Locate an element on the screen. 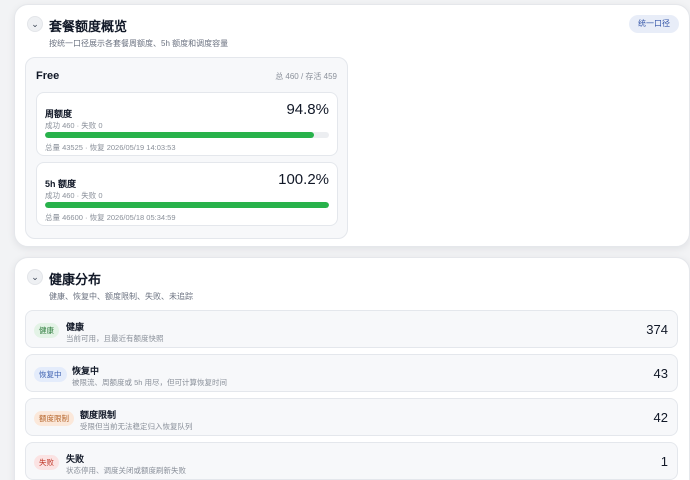 The width and height of the screenshot is (690, 480). row-count: 1 is located at coordinates (664, 461).